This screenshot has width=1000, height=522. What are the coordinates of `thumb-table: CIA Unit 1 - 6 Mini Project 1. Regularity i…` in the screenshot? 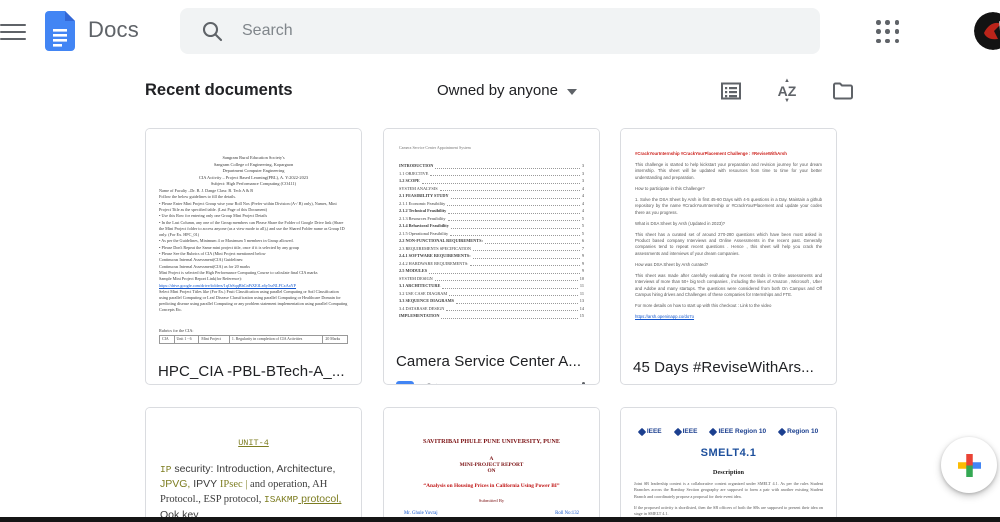 It's located at (253, 339).